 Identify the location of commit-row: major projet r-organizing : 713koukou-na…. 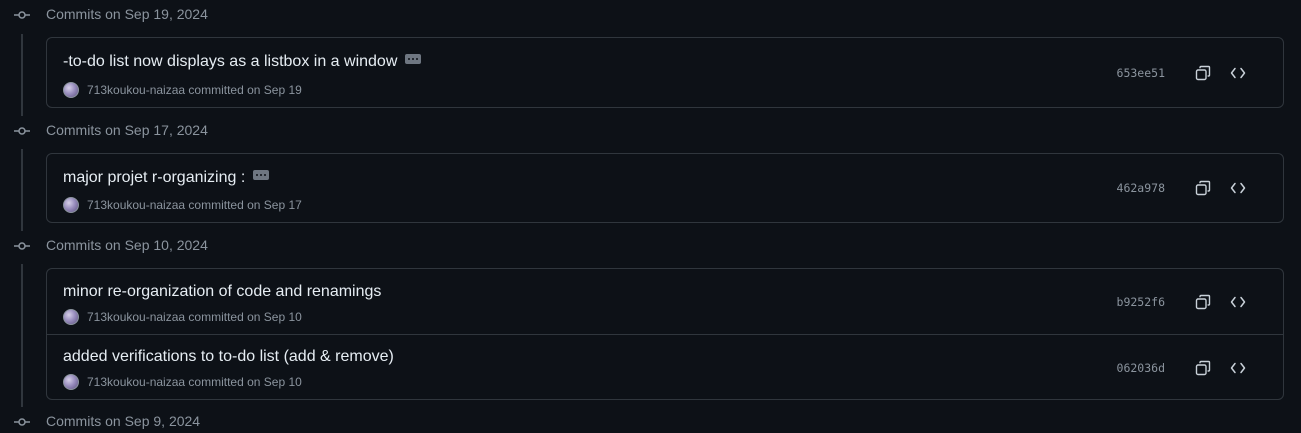
(665, 188).